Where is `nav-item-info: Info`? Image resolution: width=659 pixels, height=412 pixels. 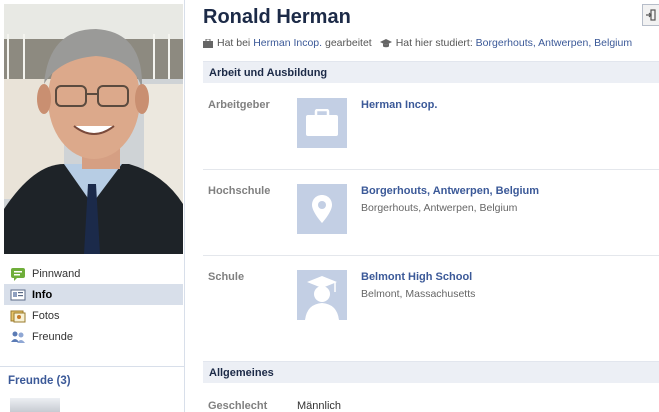 nav-item-info: Info is located at coordinates (93, 294).